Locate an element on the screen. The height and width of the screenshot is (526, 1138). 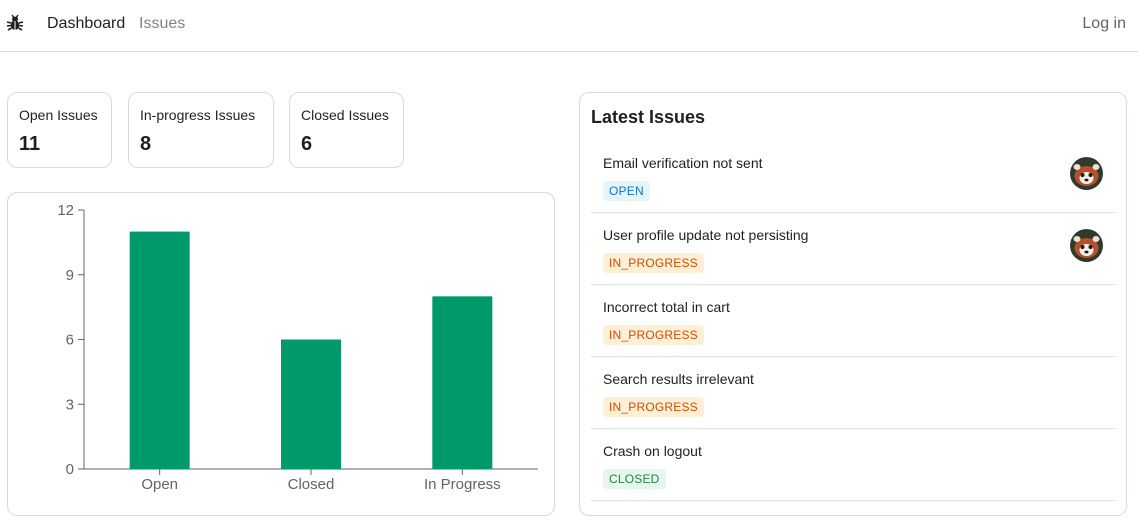
latest-issues-title: Latest Issues is located at coordinates (648, 117).